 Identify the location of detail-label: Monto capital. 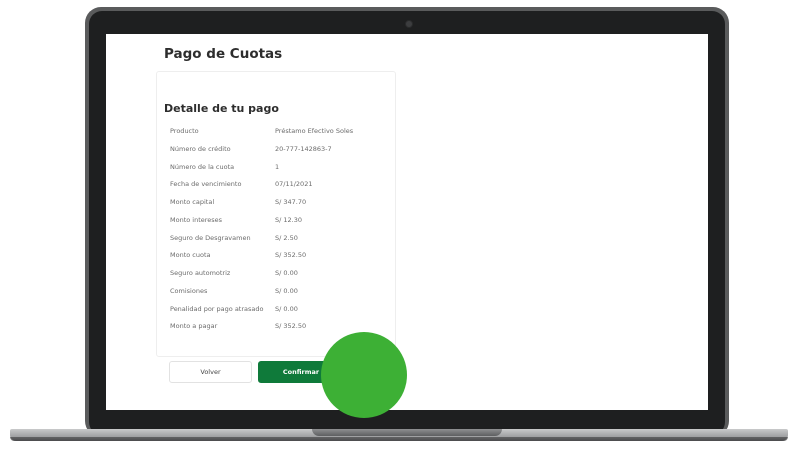
(192, 202).